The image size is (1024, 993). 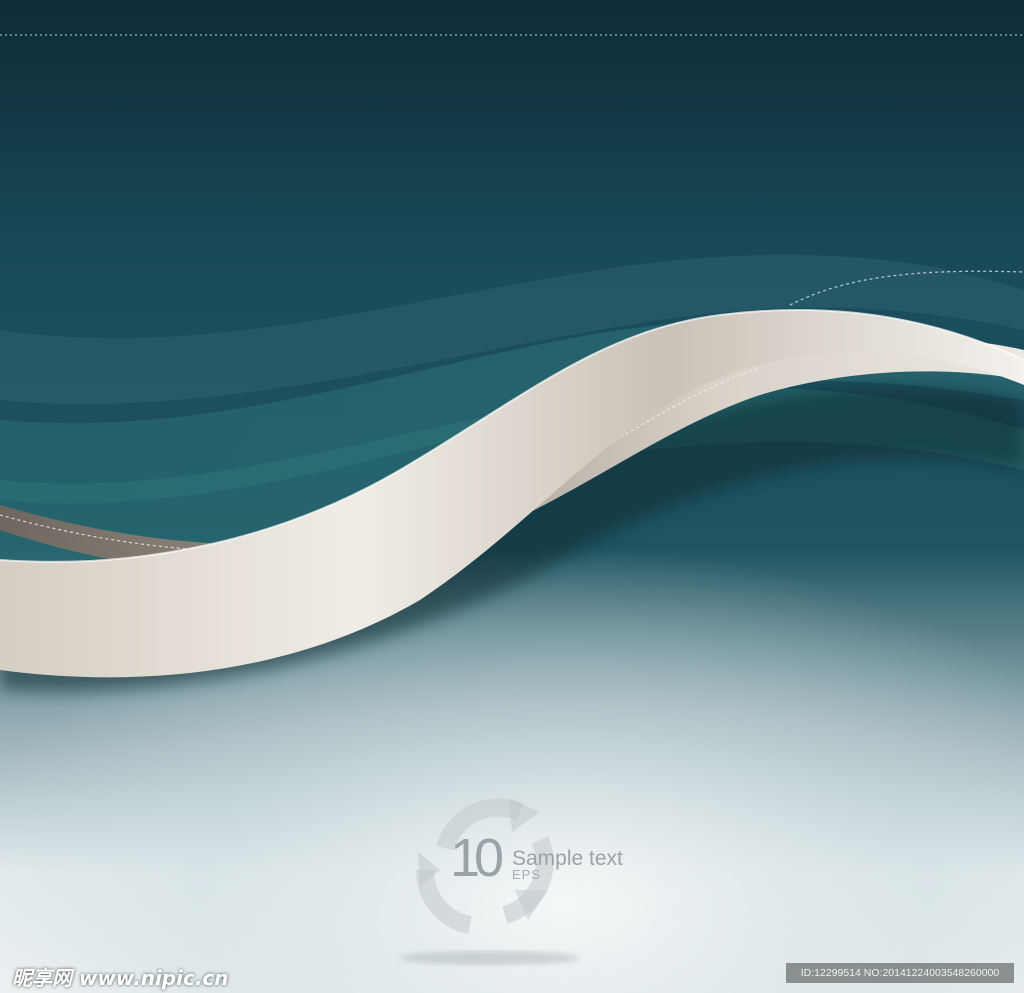 What do you see at coordinates (120, 978) in the screenshot?
I see `watermark-site: 昵享网 www.nipic.cn` at bounding box center [120, 978].